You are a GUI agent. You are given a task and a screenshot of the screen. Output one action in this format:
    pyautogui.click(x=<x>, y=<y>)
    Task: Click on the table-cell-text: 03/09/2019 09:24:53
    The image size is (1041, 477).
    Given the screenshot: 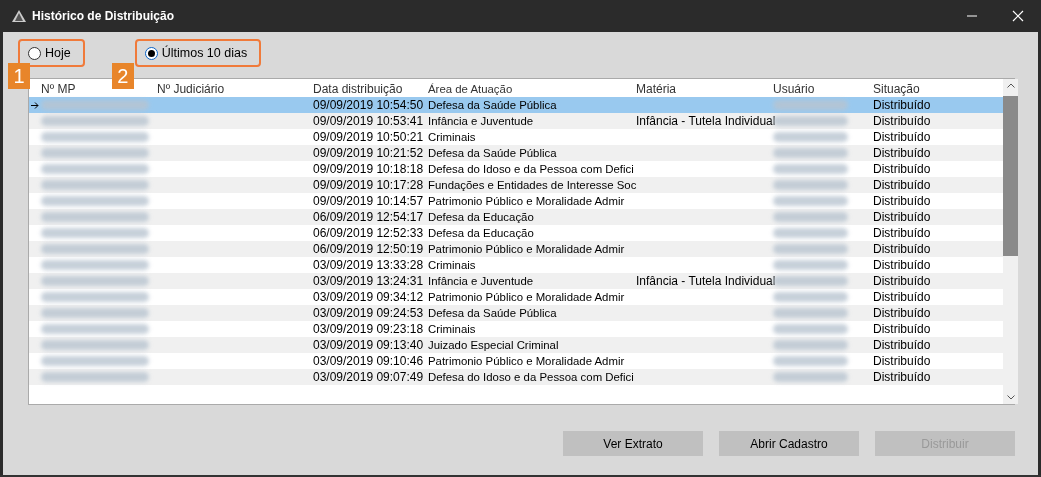 What is the action you would take?
    pyautogui.click(x=369, y=313)
    